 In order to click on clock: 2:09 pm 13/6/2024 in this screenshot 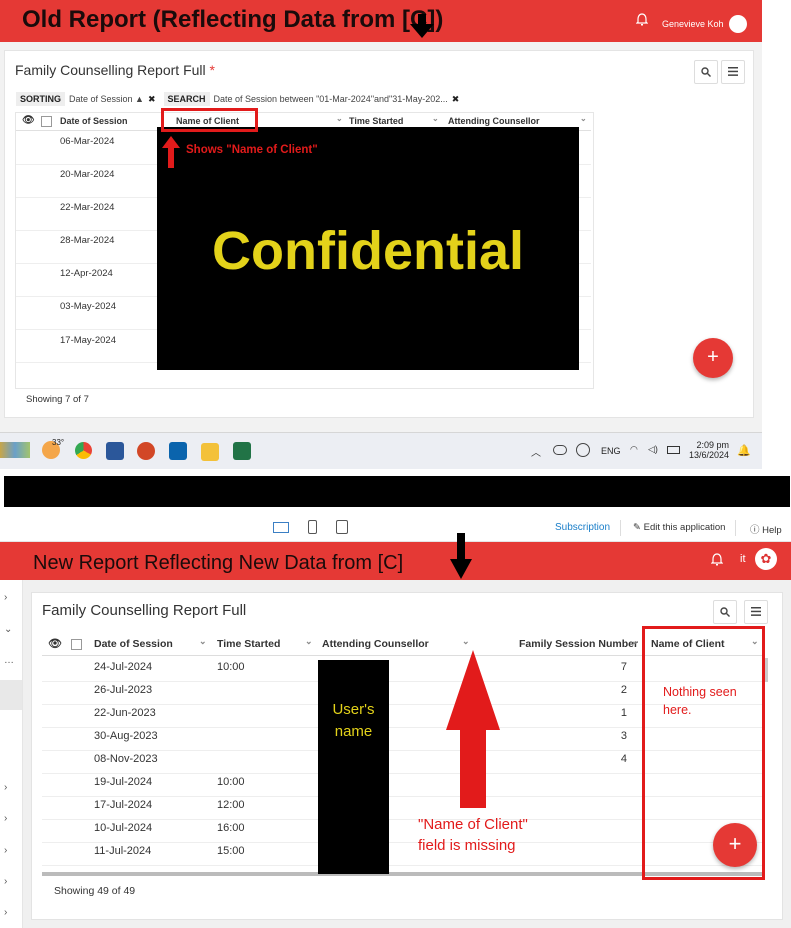, I will do `click(709, 450)`.